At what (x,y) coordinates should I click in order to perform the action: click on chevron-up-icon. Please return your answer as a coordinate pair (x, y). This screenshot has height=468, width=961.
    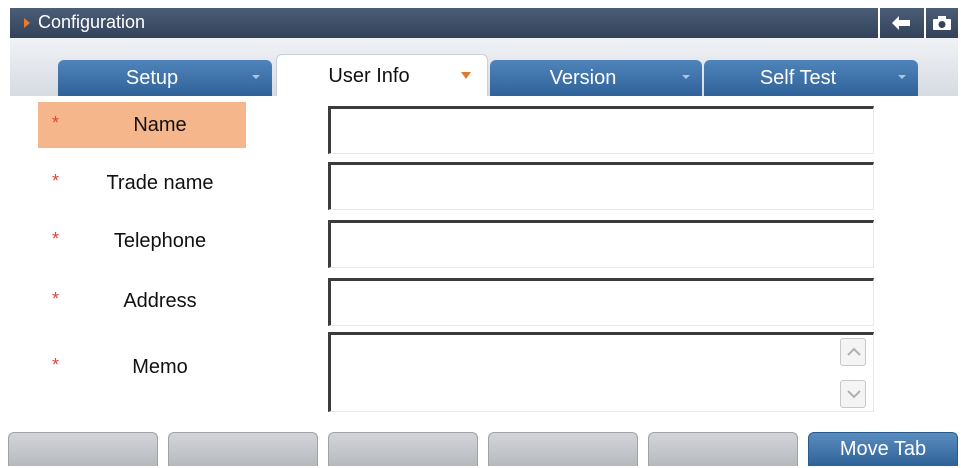
    Looking at the image, I should click on (854, 351).